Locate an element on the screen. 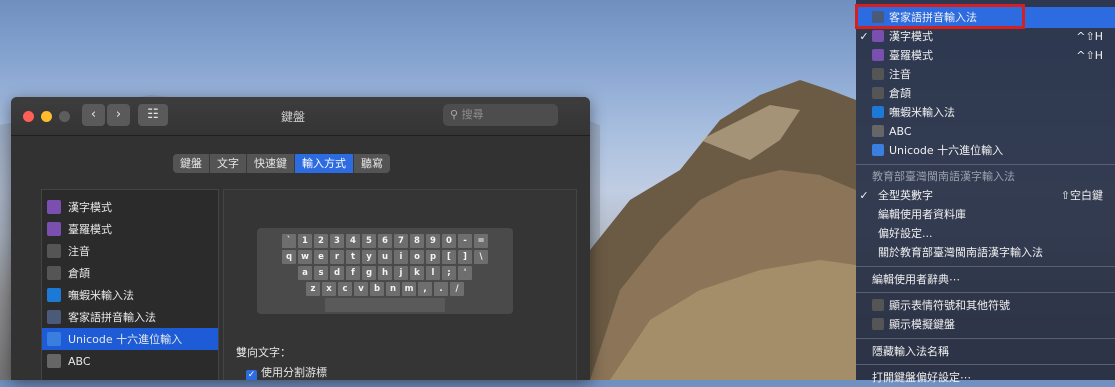  split-cursor-checkbox: ✓ 使用分割游標 is located at coordinates (286, 372).